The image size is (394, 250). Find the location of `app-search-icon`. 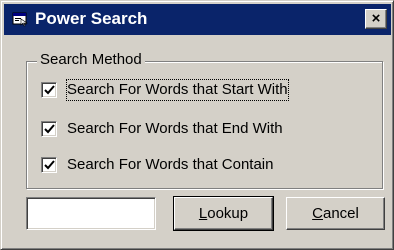

app-search-icon is located at coordinates (20, 19).